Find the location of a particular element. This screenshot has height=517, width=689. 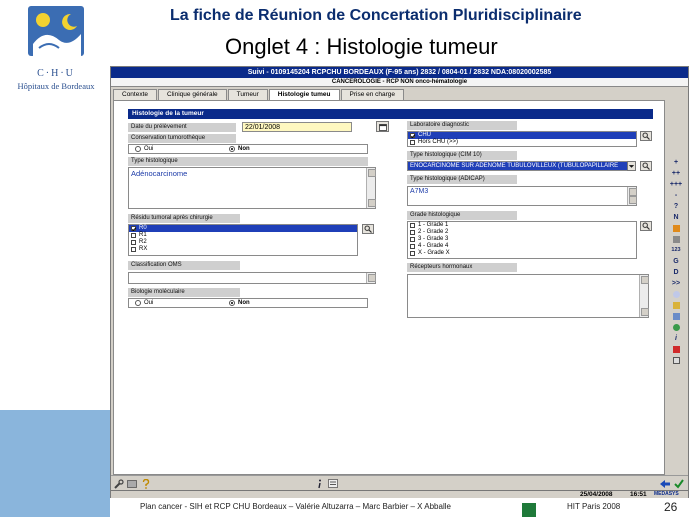

info-icon is located at coordinates (319, 483).